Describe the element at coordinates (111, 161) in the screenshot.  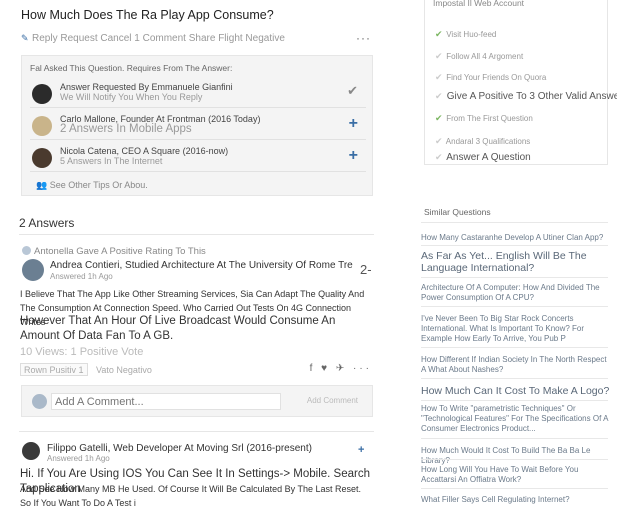
I see `request-sub: 5 Answers In The Internet` at that location.